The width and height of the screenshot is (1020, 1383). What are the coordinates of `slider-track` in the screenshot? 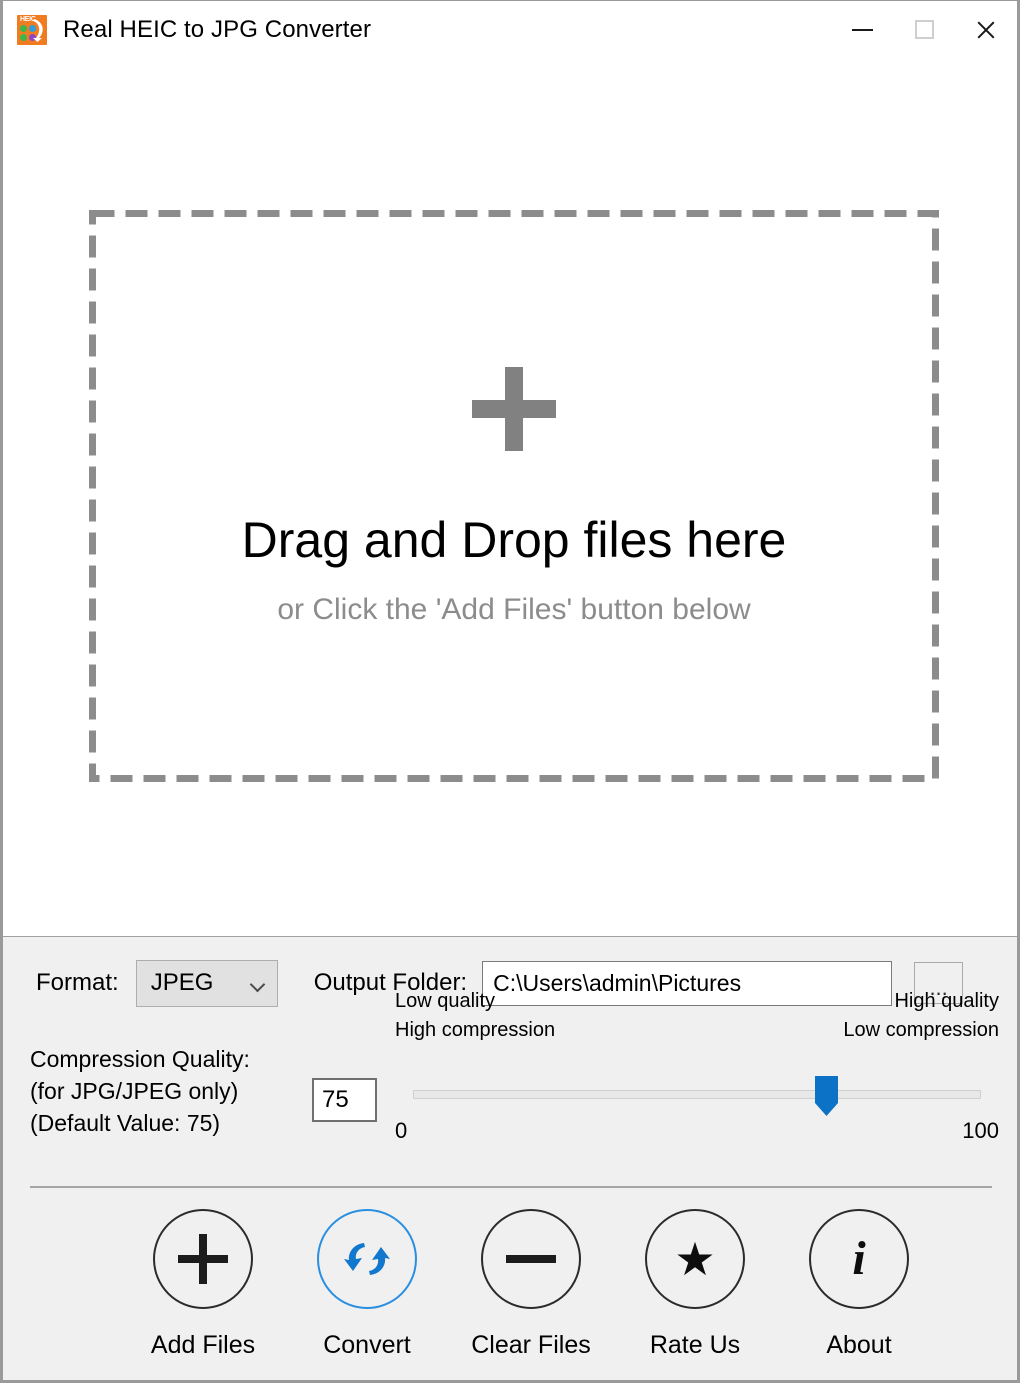 It's located at (697, 1094).